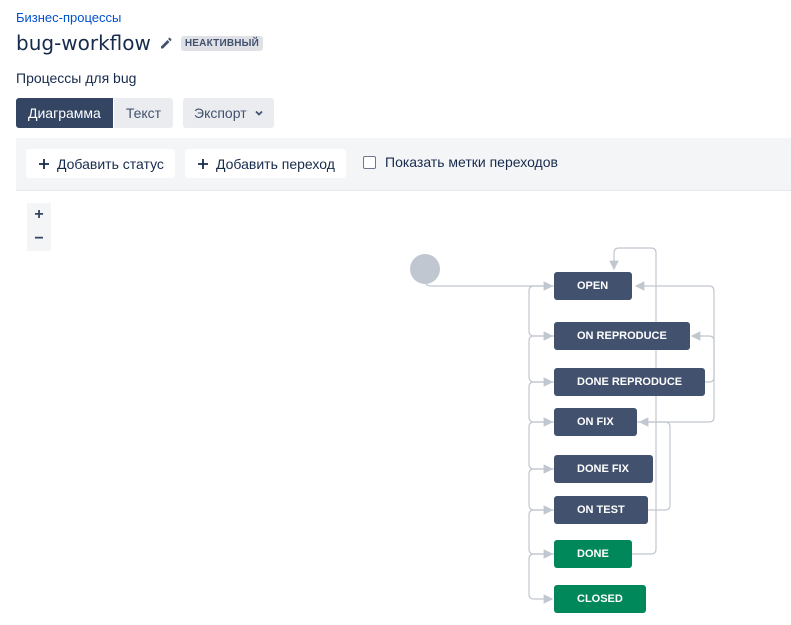  Describe the element at coordinates (622, 336) in the screenshot. I see `status-node-on-reproduce: ON REPRODUCE` at that location.